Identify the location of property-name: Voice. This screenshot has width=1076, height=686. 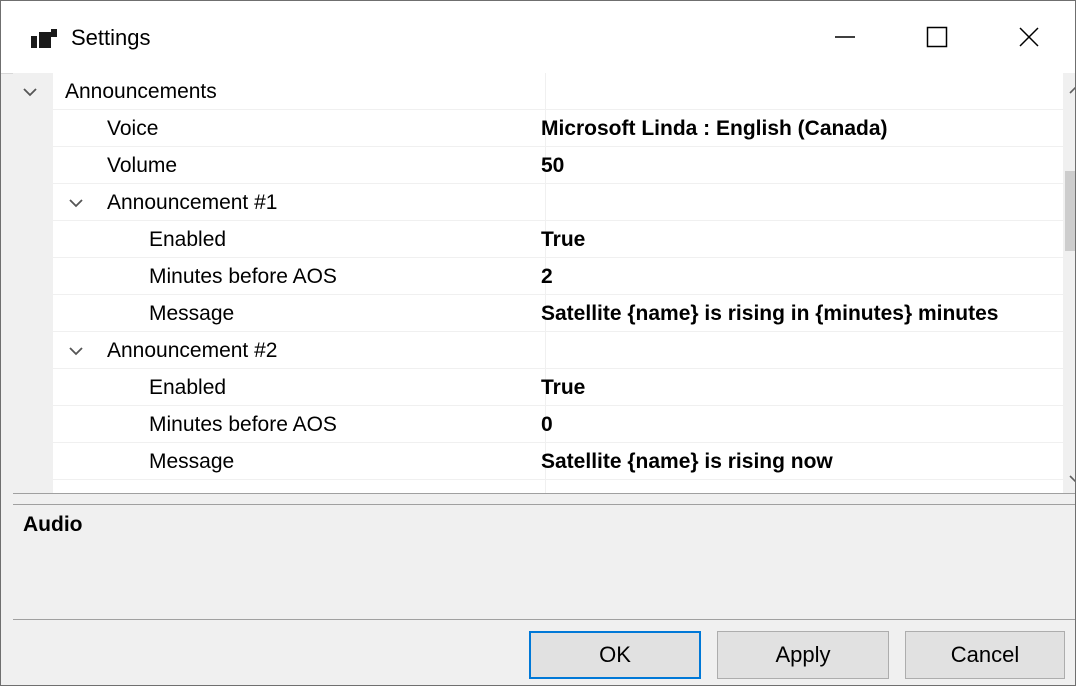
(133, 128).